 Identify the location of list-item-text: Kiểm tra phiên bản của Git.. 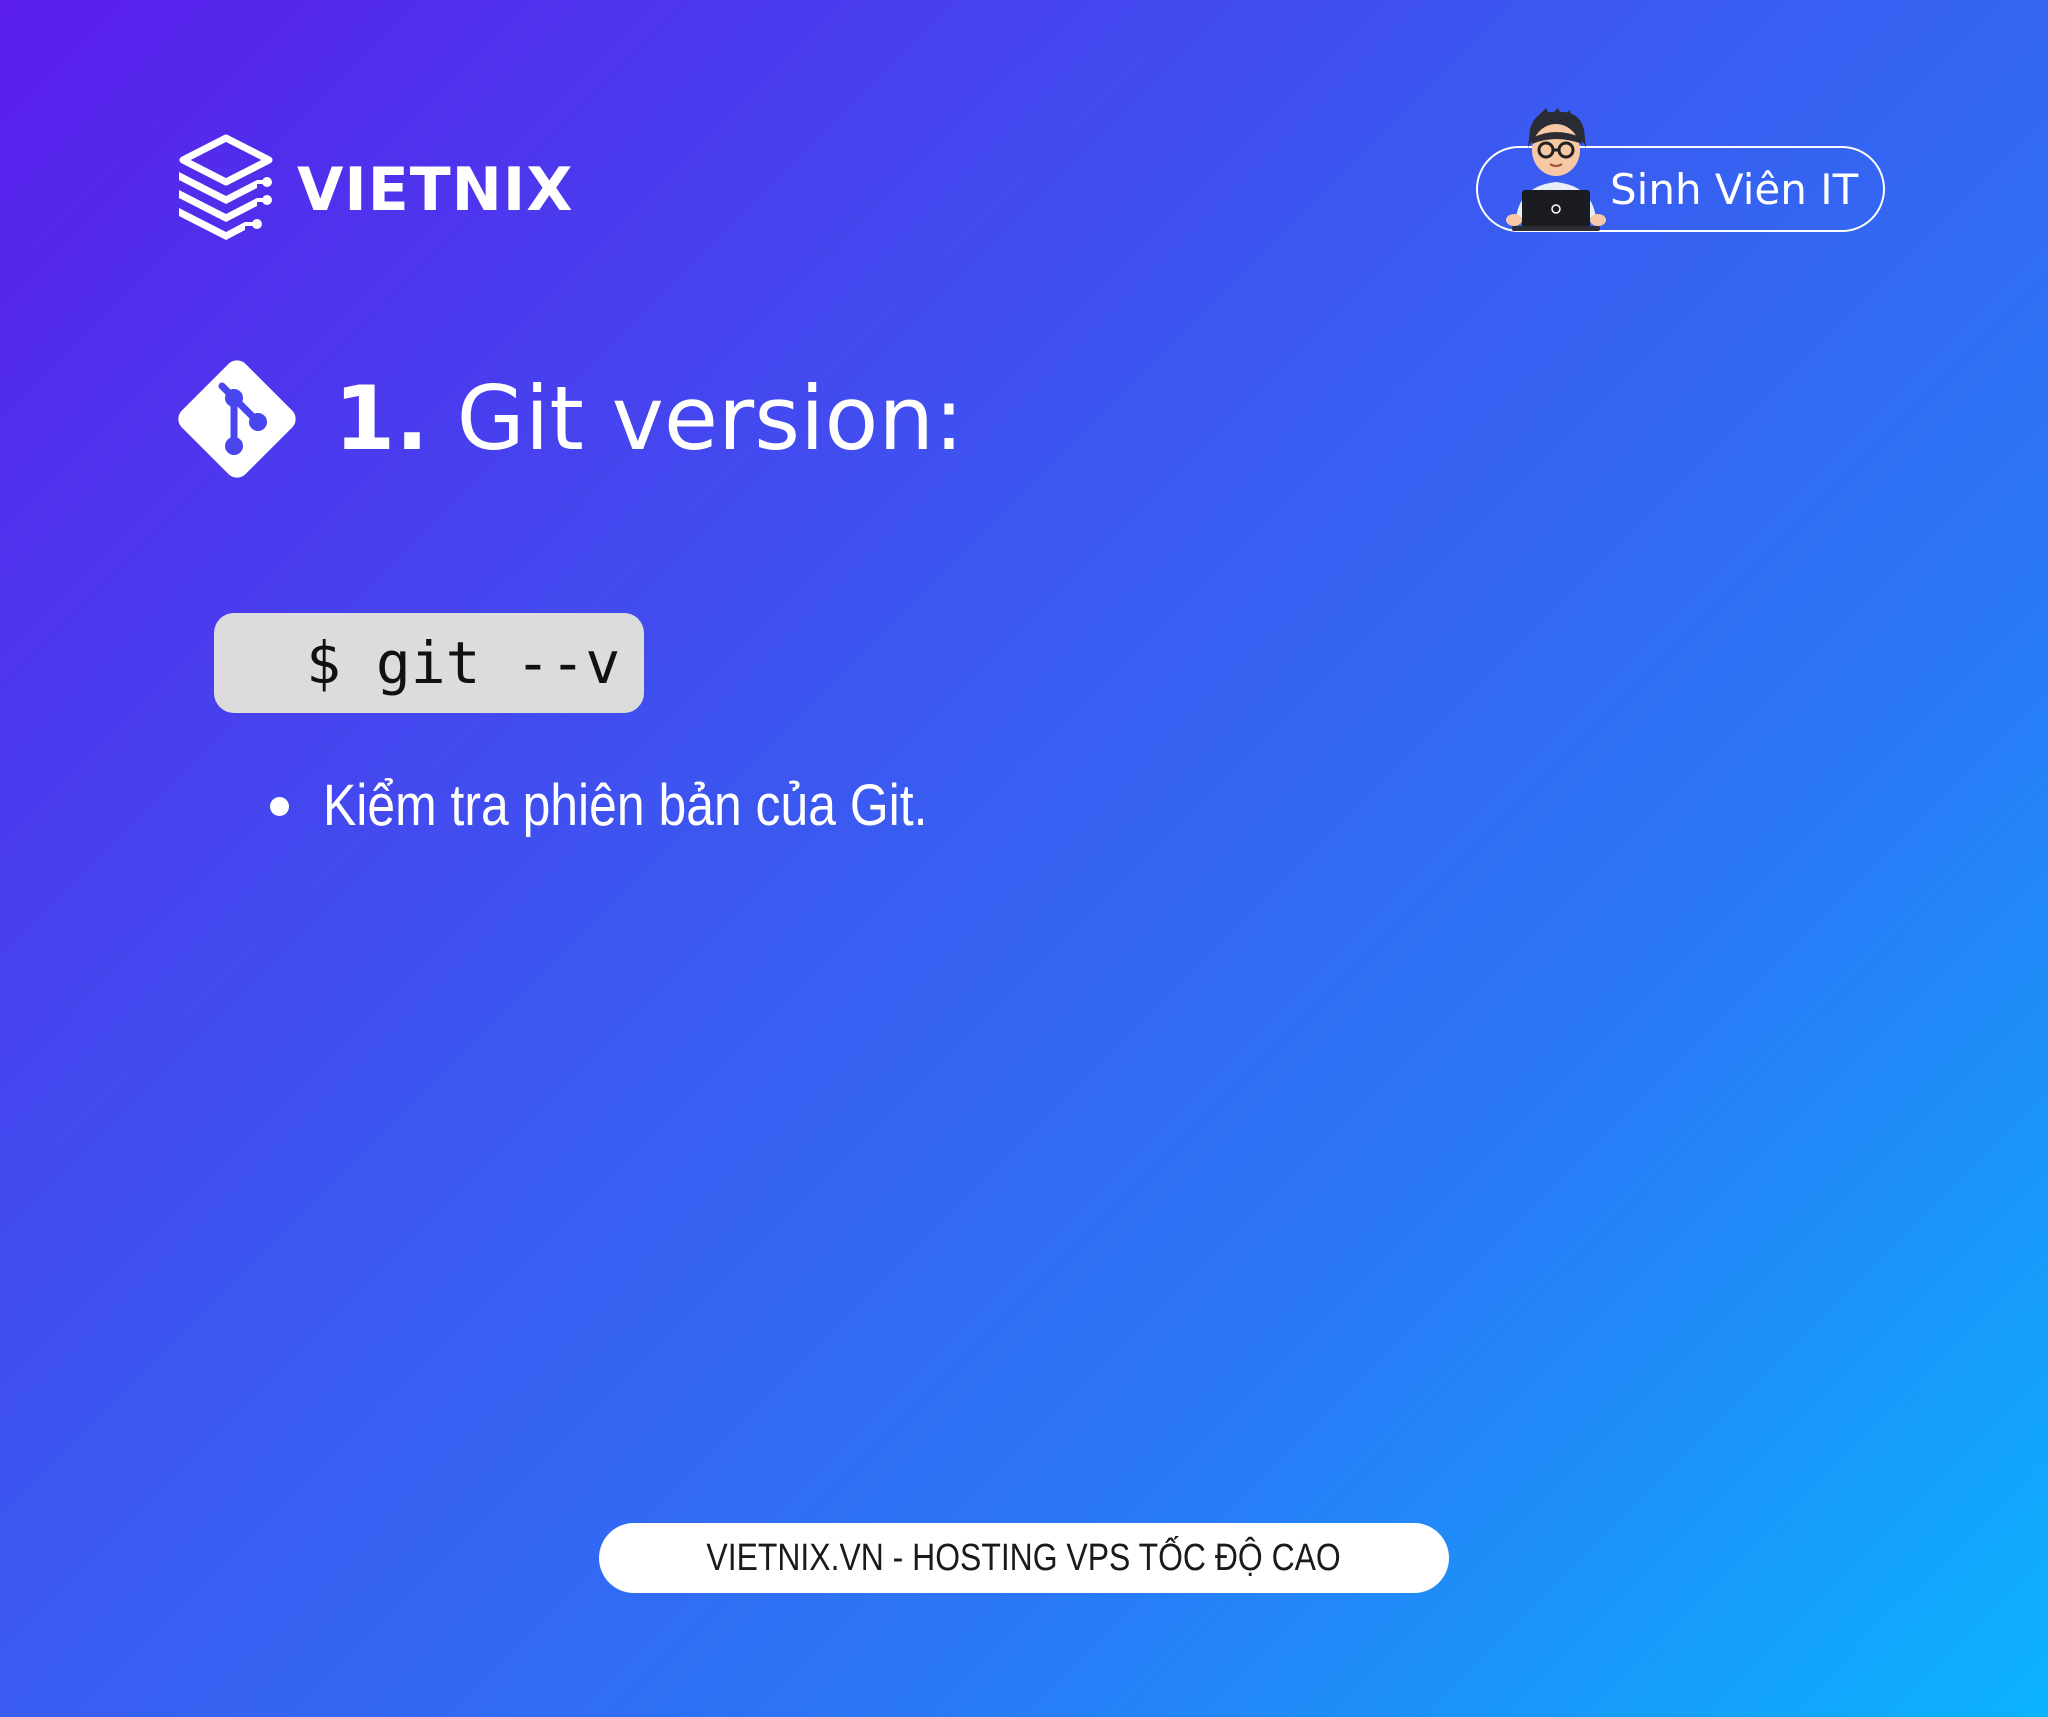
(625, 805).